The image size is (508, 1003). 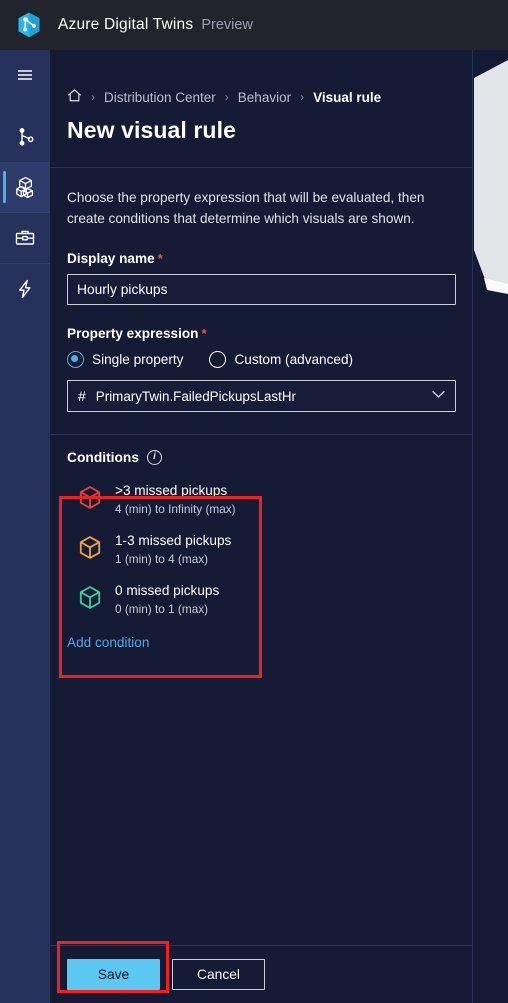 I want to click on hamburger-menu-icon, so click(x=25, y=75).